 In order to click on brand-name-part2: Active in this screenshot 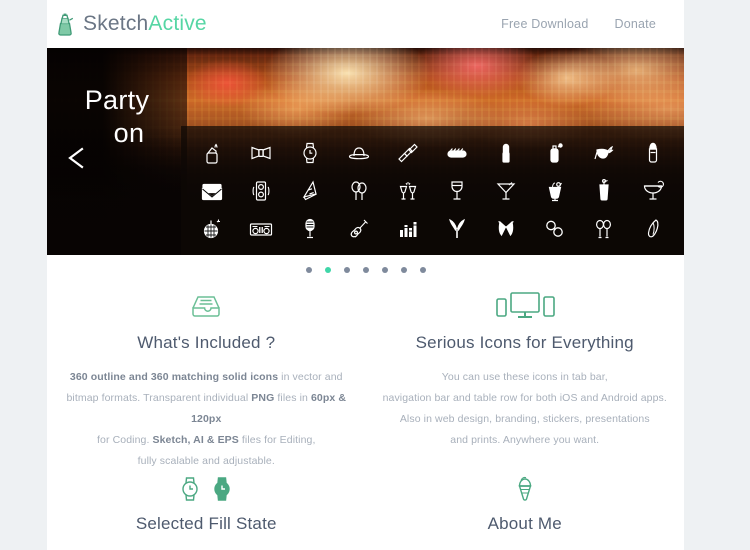, I will do `click(177, 23)`.